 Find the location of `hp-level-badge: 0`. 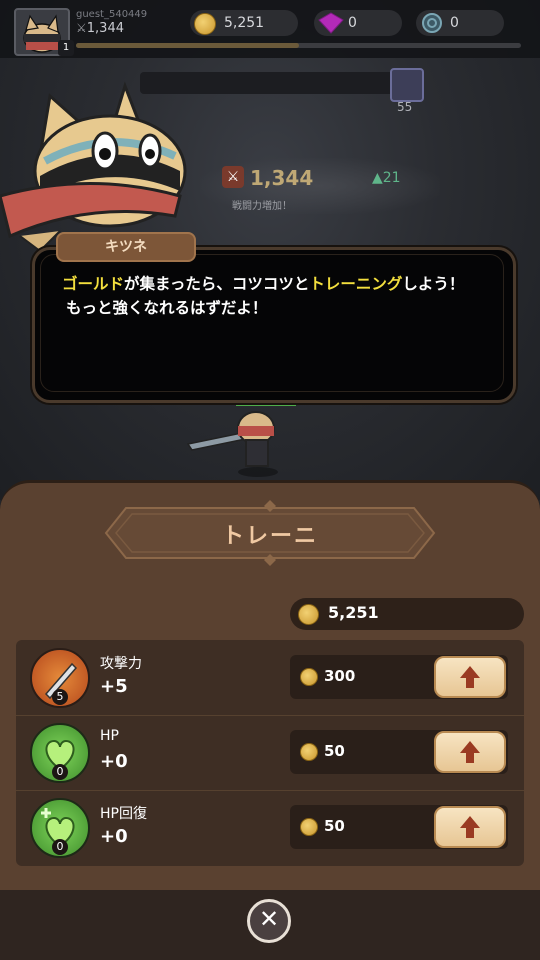

hp-level-badge: 0 is located at coordinates (60, 772).